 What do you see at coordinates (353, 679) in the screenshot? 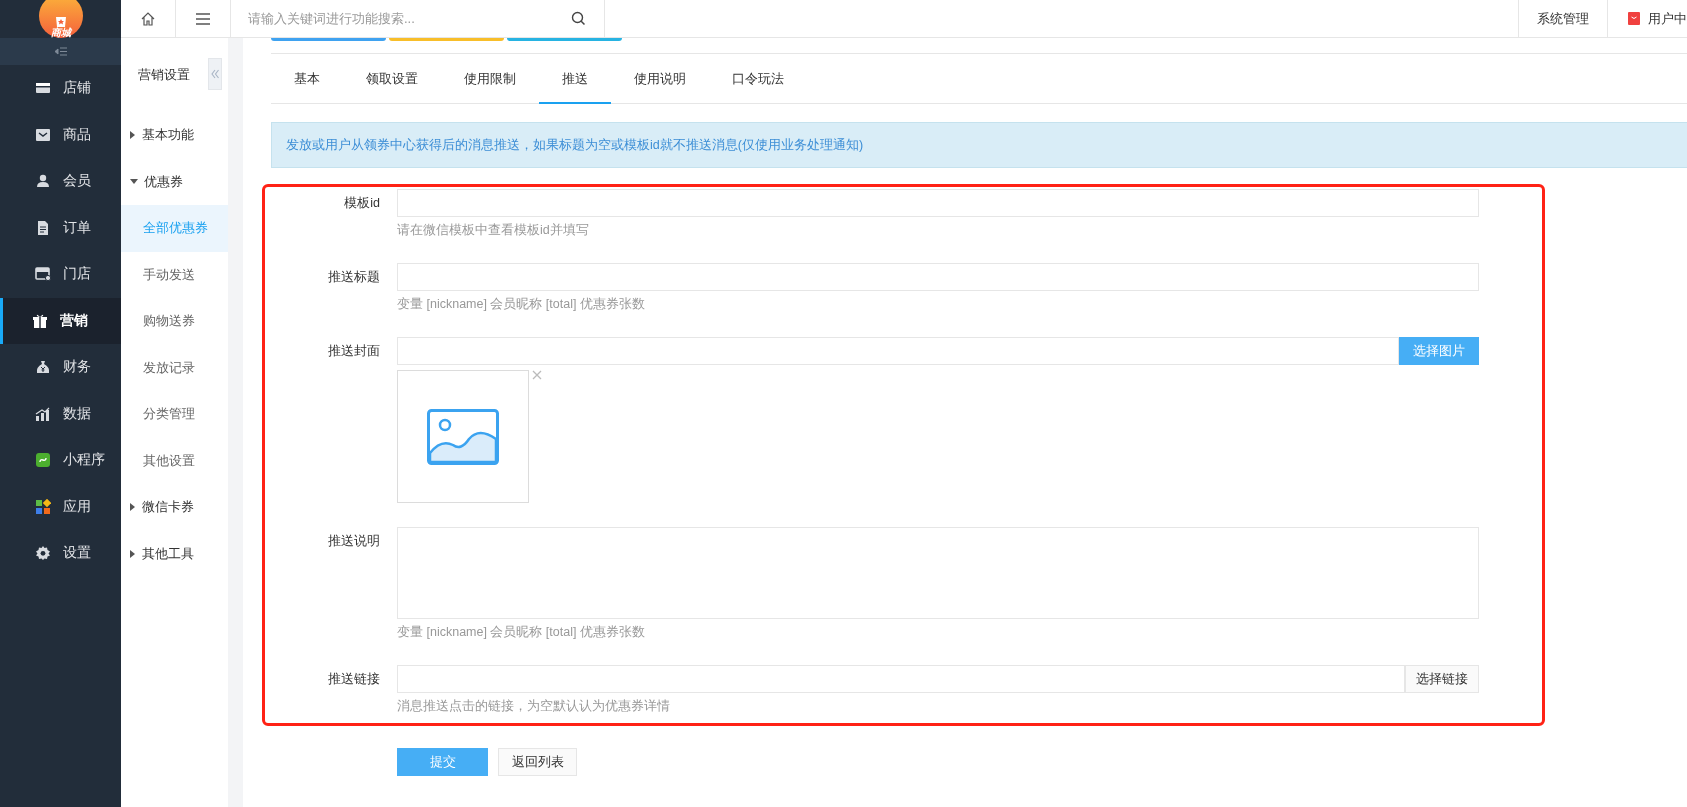
I see `field-label: 推送链接` at bounding box center [353, 679].